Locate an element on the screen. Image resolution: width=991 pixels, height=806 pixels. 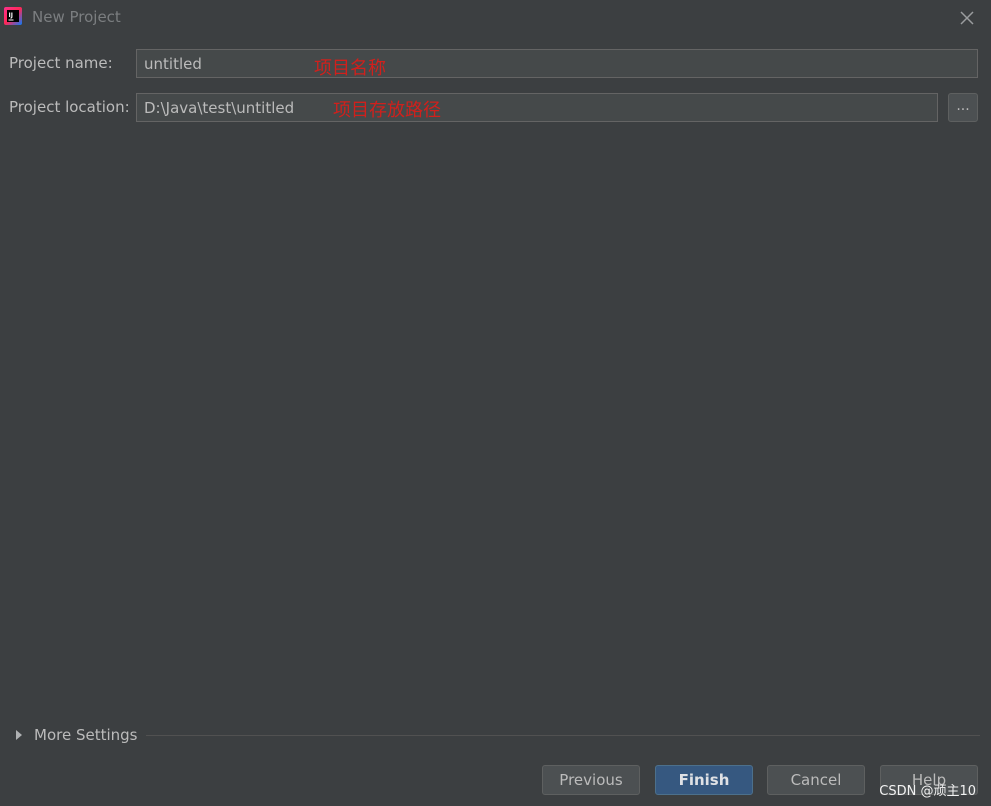
project-location-input is located at coordinates (537, 107).